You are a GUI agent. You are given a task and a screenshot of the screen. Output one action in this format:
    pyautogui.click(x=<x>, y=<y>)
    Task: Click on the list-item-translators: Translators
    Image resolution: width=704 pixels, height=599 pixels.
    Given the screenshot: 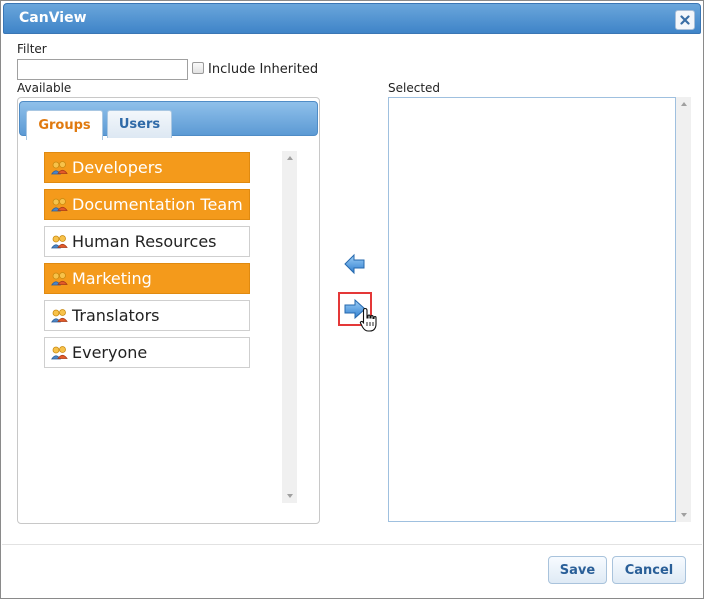 What is the action you would take?
    pyautogui.click(x=147, y=315)
    